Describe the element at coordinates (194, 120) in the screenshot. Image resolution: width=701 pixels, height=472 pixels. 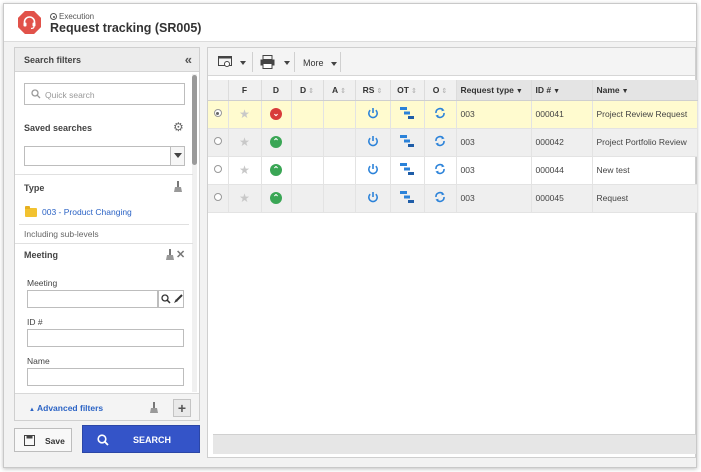
I see `filters-scrollbar-thumb` at that location.